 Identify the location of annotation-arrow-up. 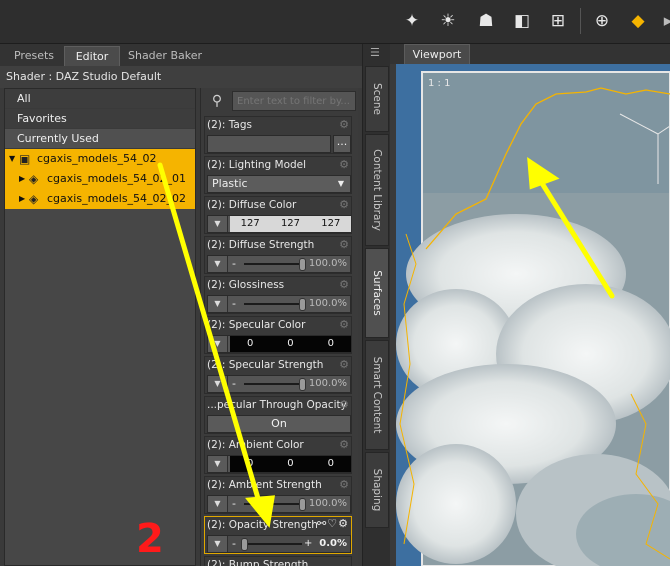
(576, 238).